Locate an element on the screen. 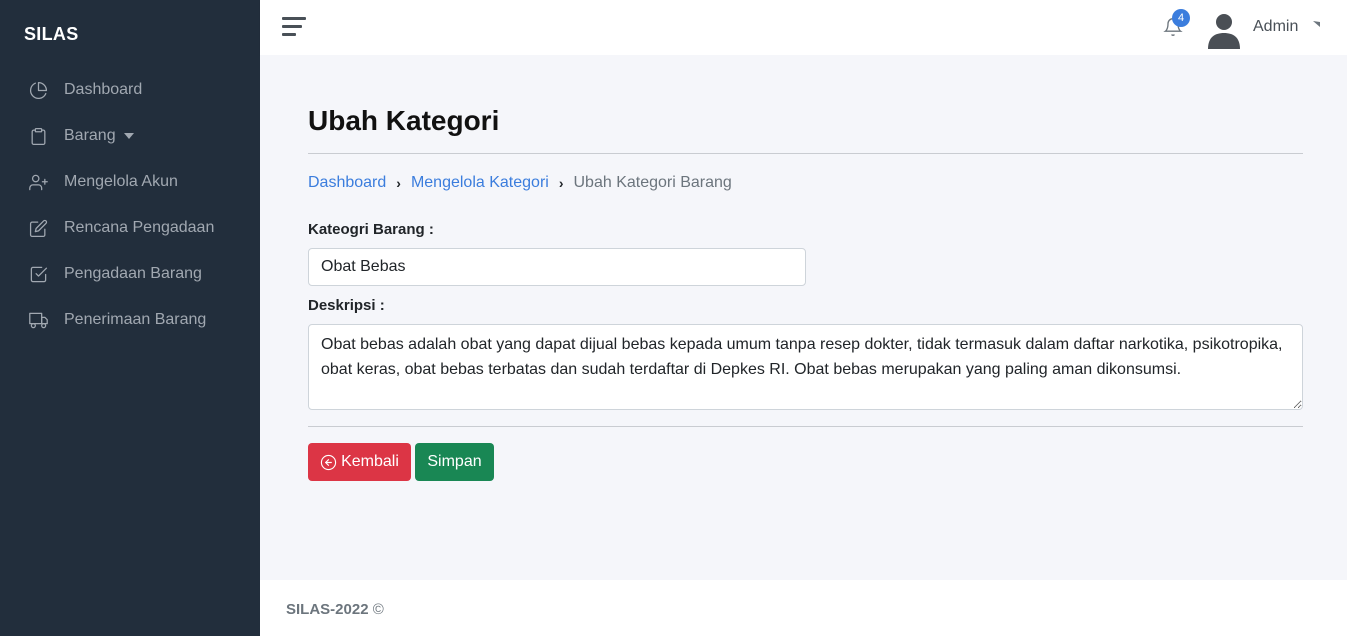 This screenshot has height=636, width=1347. breadcrumb-current: Ubah Kategori Barang is located at coordinates (652, 182).